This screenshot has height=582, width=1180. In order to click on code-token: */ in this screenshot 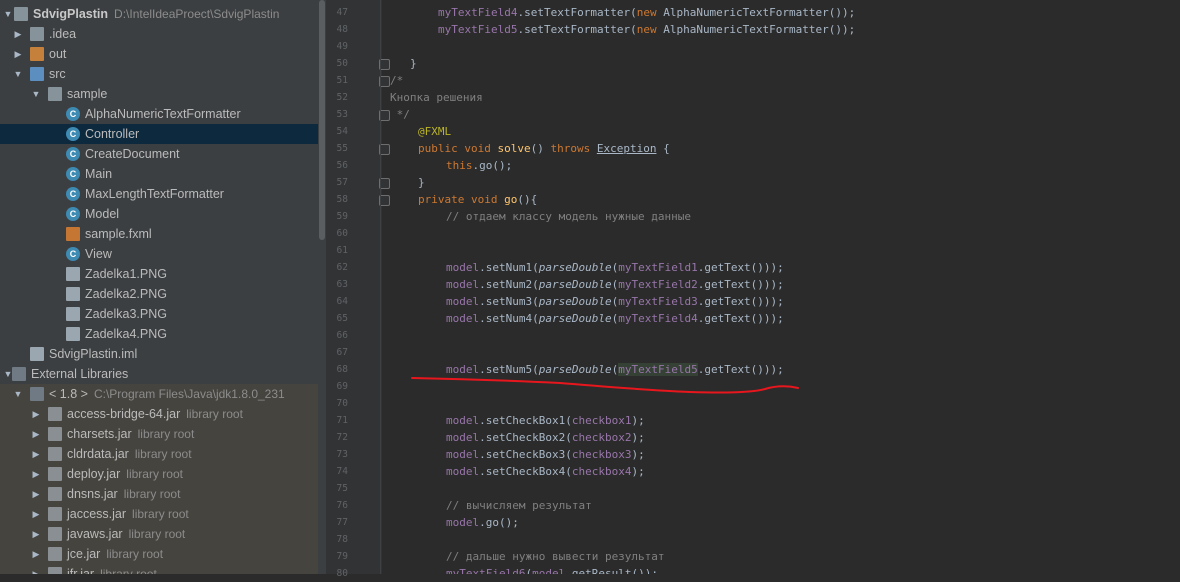, I will do `click(400, 114)`.